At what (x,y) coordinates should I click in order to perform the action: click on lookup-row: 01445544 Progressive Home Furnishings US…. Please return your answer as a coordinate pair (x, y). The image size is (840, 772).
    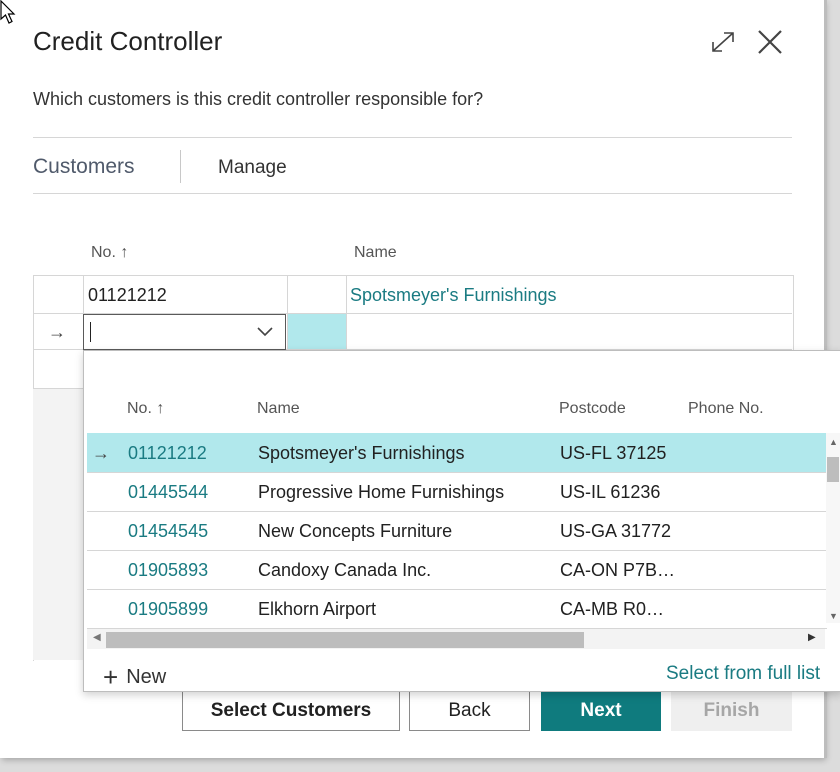
    Looking at the image, I should click on (457, 492).